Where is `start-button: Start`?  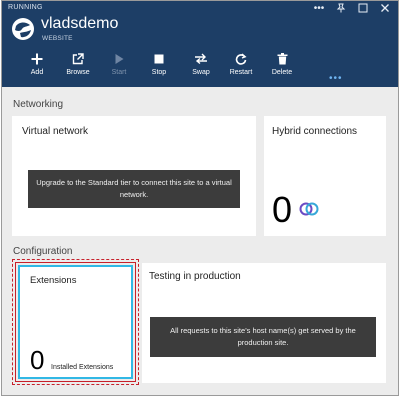
start-button: Start is located at coordinates (119, 66).